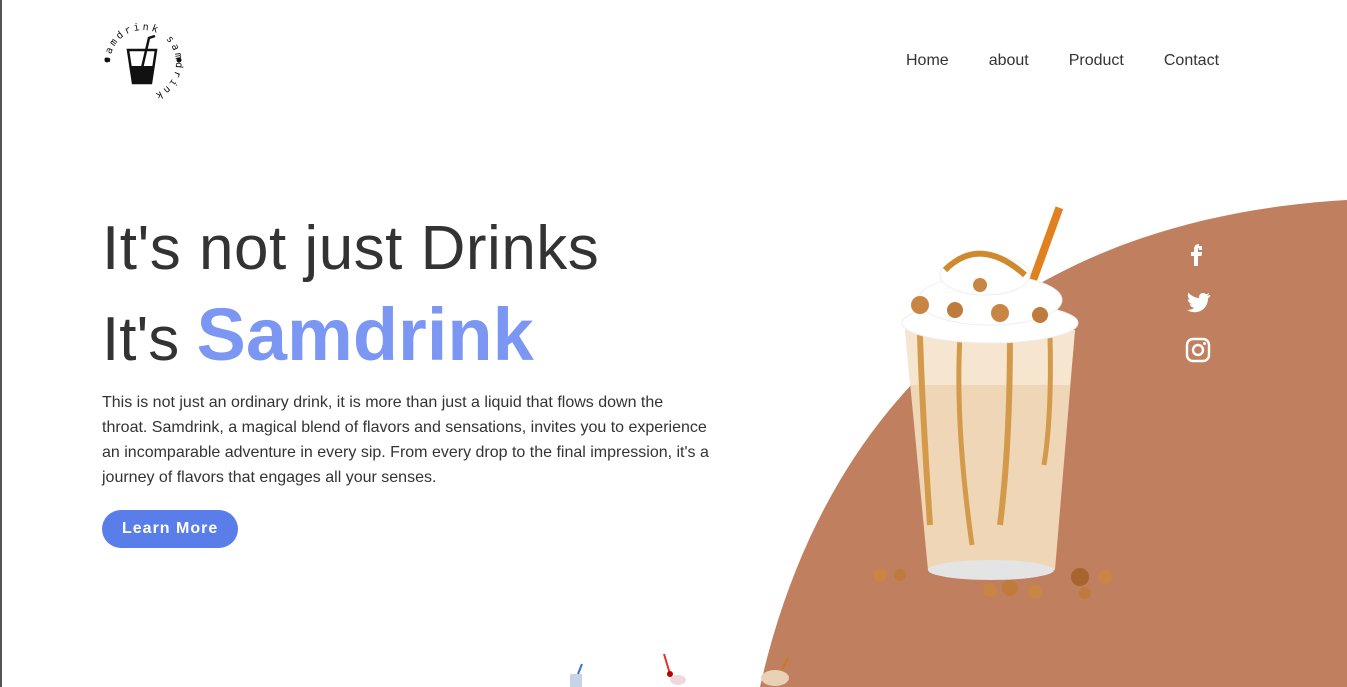 The height and width of the screenshot is (687, 1347). What do you see at coordinates (1062, 61) in the screenshot?
I see `main-nav: Home about Product Contact` at bounding box center [1062, 61].